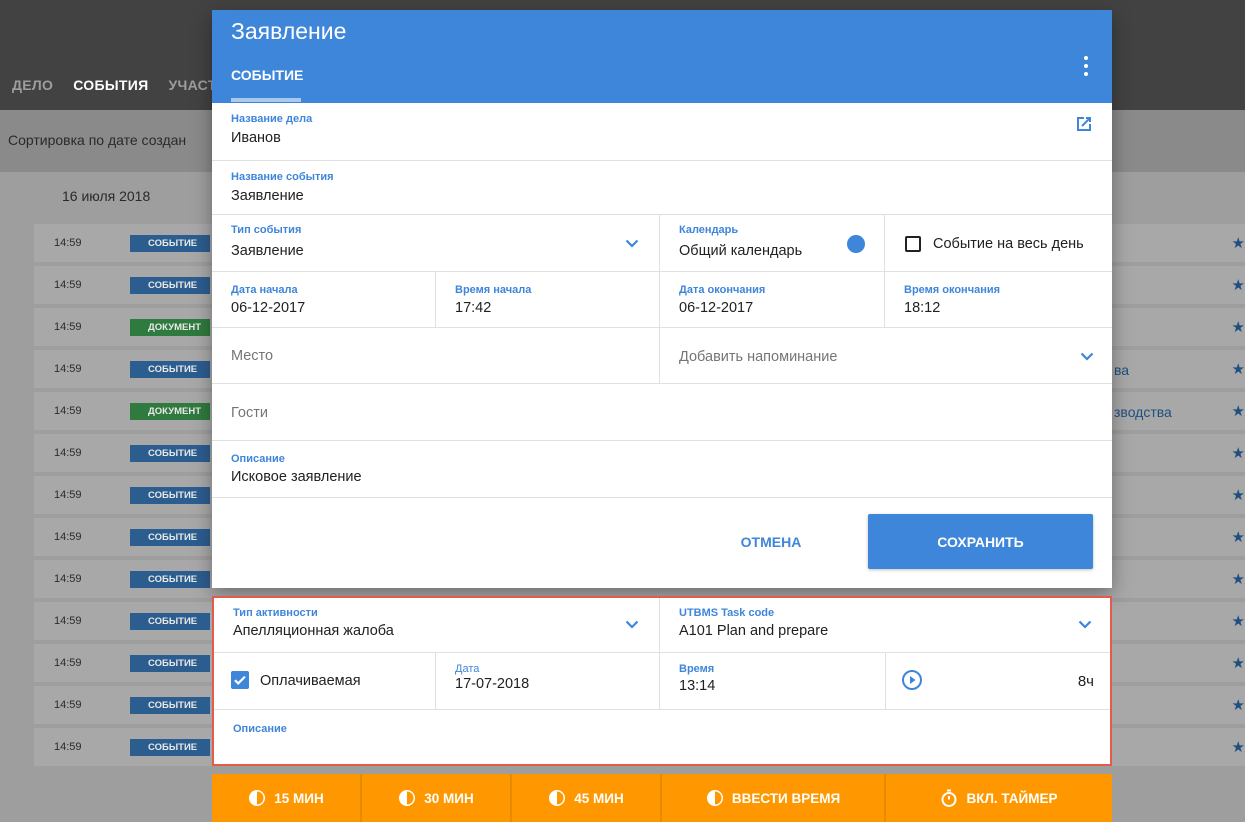  Describe the element at coordinates (275, 613) in the screenshot. I see `activity-type-label: Тип активности` at that location.